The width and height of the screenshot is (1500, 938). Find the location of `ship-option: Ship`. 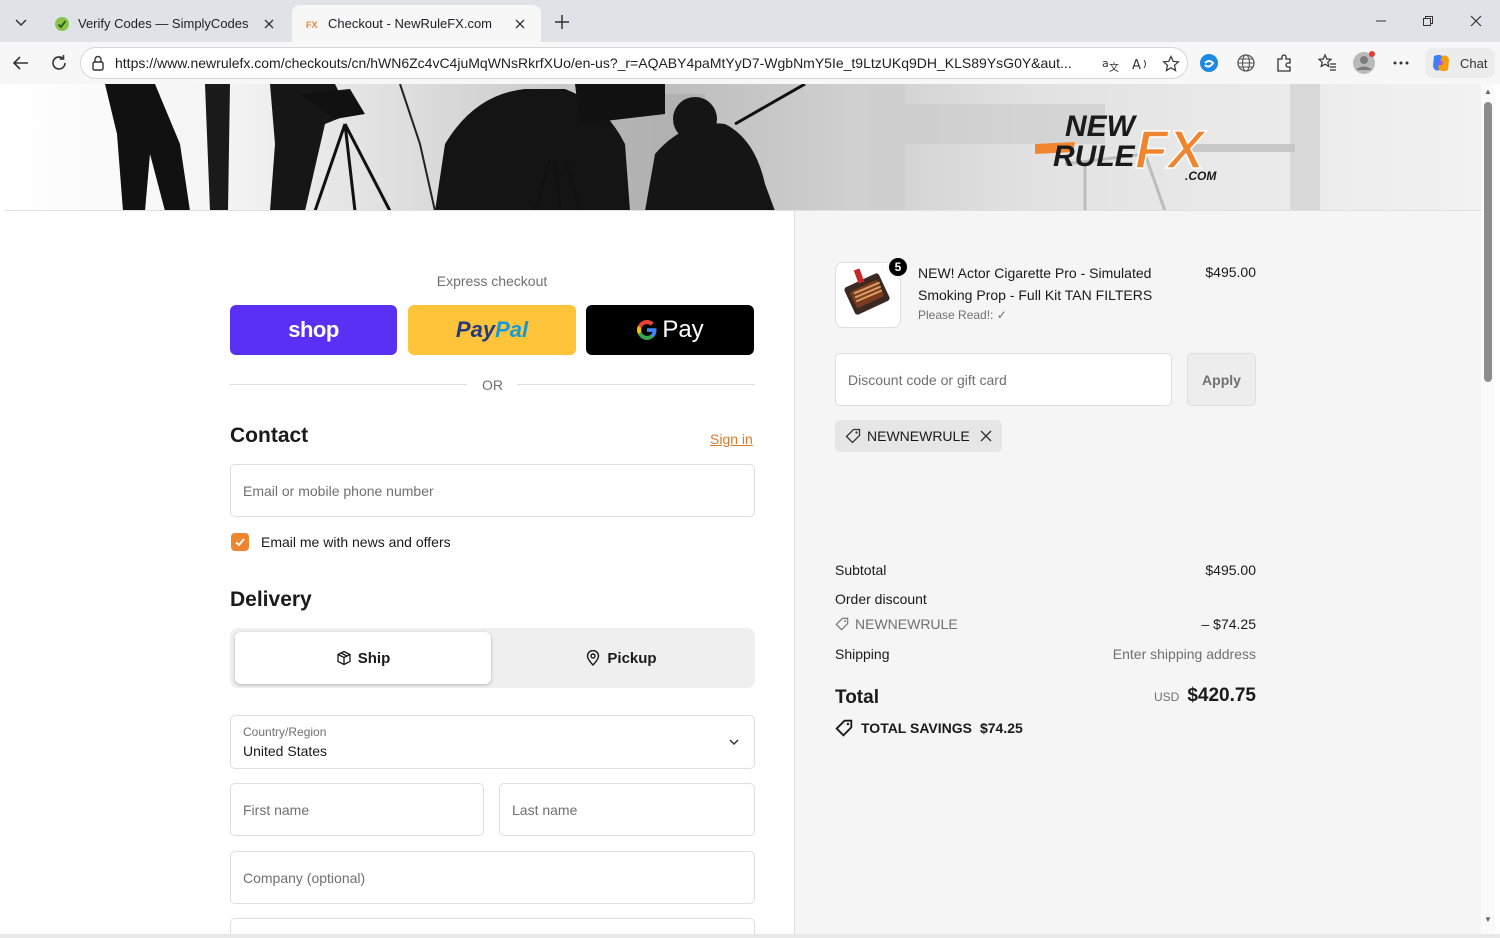

ship-option: Ship is located at coordinates (363, 658).